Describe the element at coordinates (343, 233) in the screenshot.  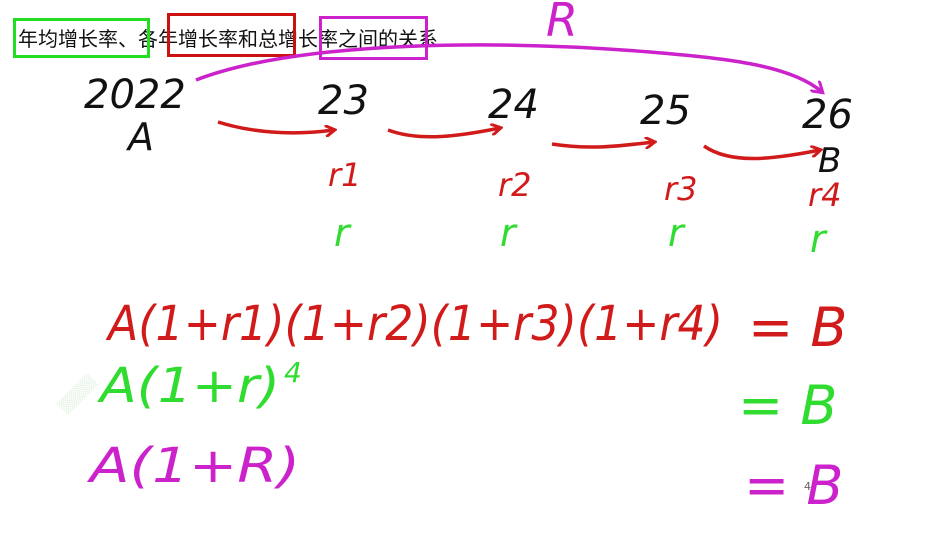
I see `average-rate-1: r` at that location.